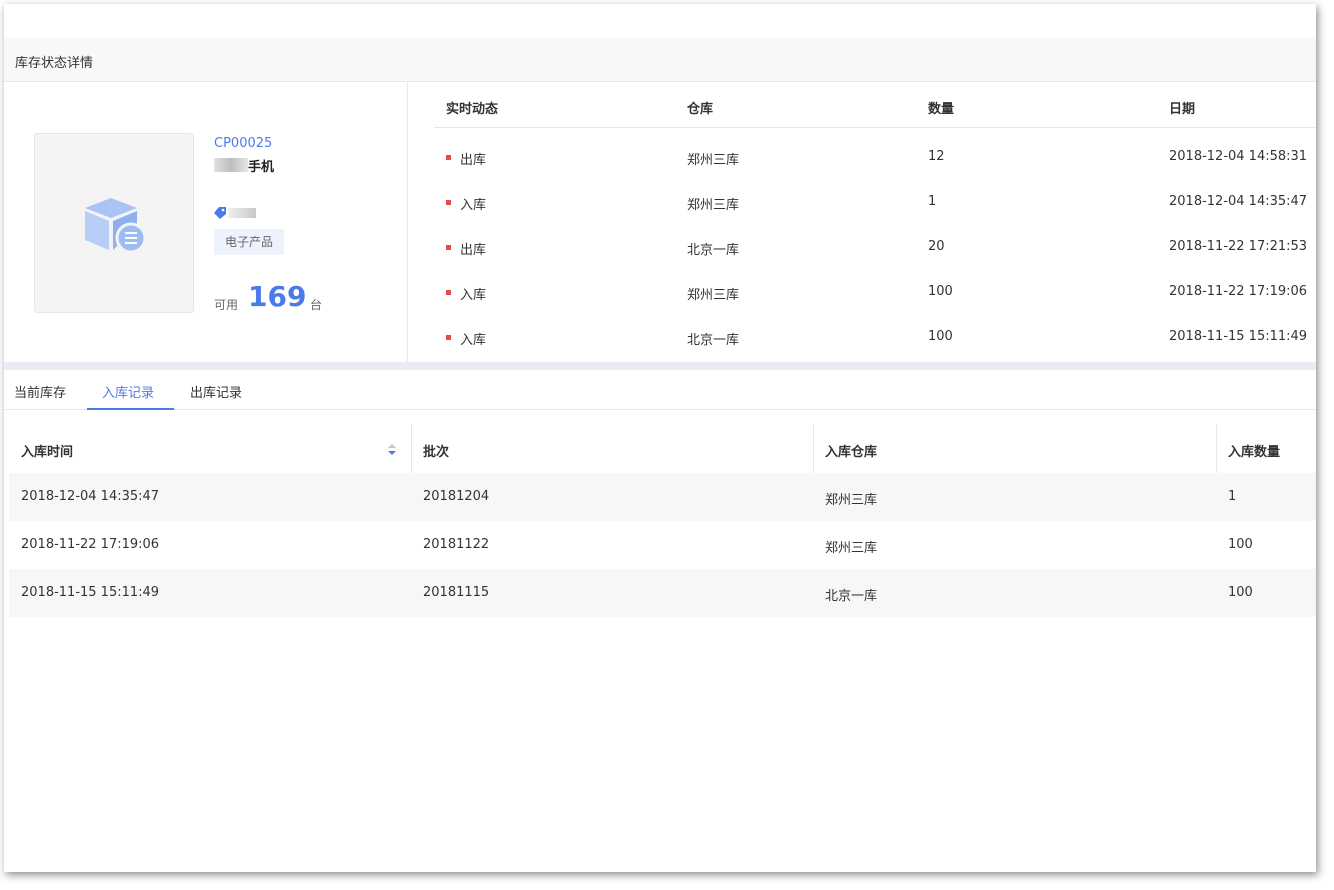  I want to click on product-box-icon, so click(116, 226).